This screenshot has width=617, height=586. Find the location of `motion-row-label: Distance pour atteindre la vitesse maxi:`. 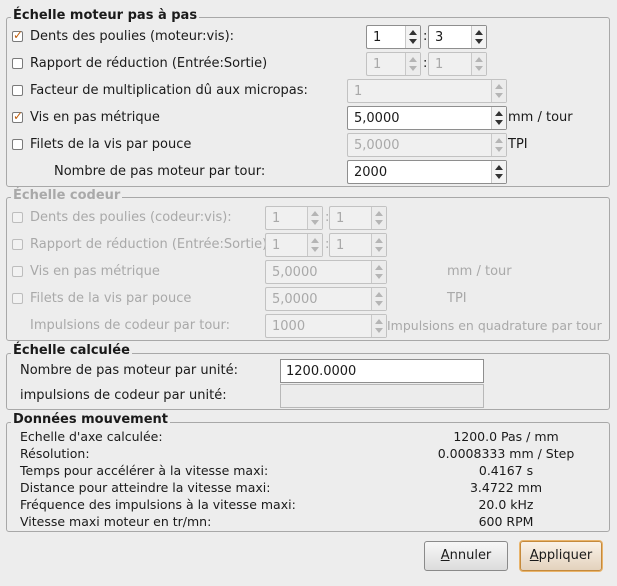

motion-row-label: Distance pour atteindre la vitesse maxi: is located at coordinates (145, 487).